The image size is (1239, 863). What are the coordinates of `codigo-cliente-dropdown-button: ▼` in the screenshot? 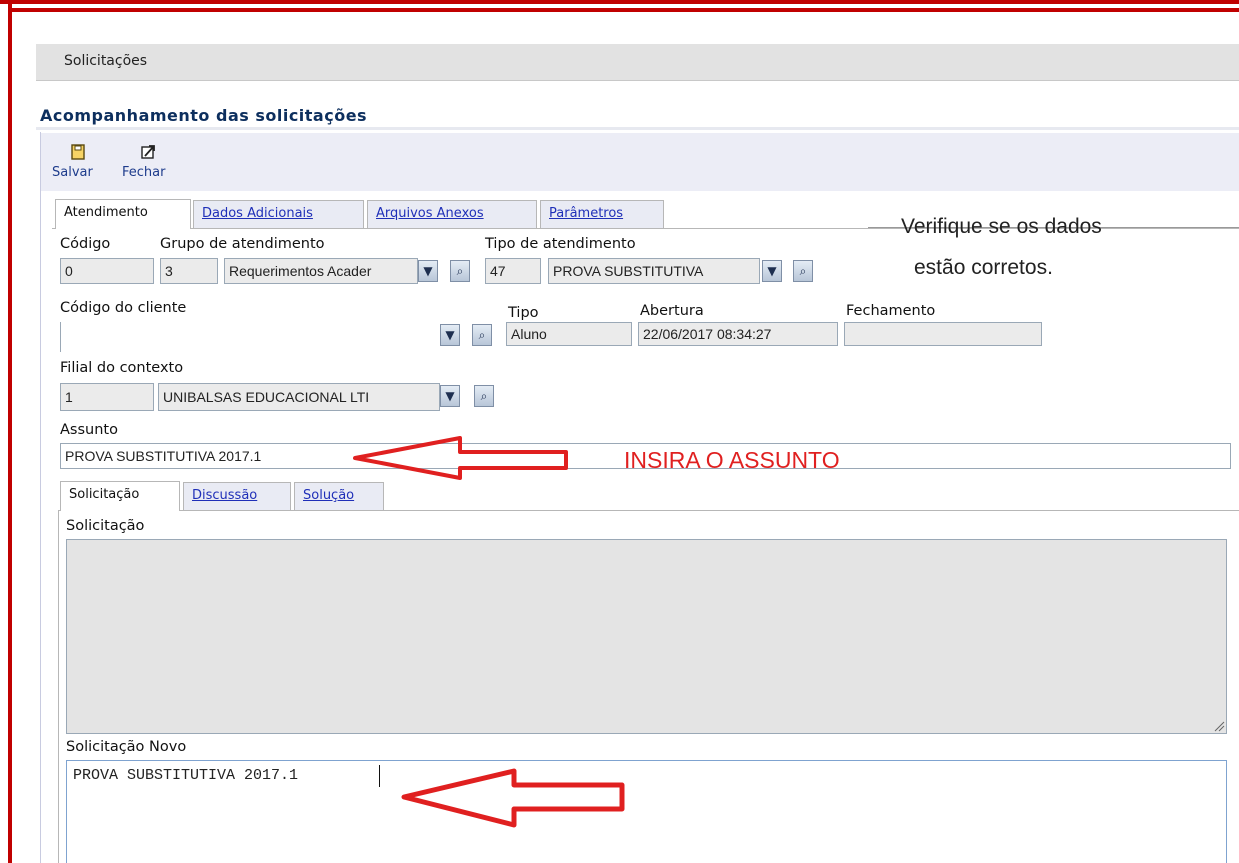 It's located at (450, 335).